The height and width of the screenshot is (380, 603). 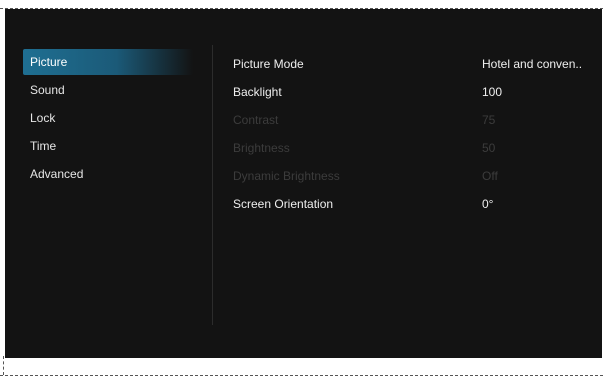 I want to click on setting-value: Off, so click(x=490, y=176).